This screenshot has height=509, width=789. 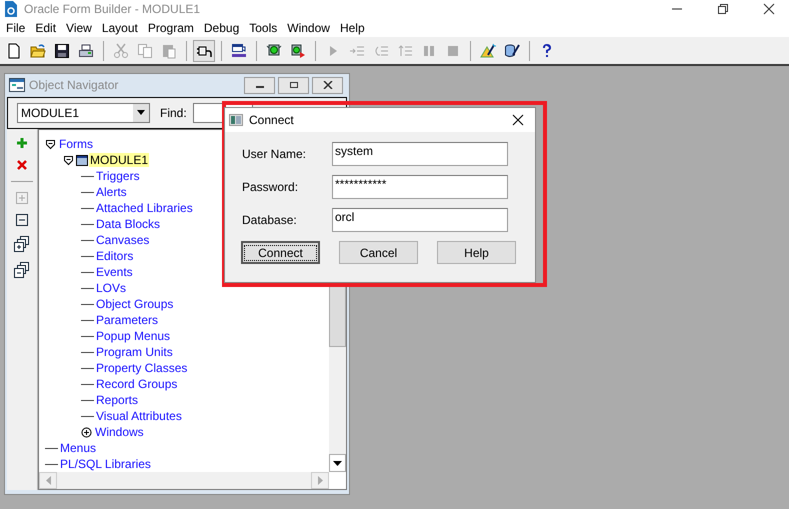 What do you see at coordinates (46, 27) in the screenshot?
I see `menu-item: Edit` at bounding box center [46, 27].